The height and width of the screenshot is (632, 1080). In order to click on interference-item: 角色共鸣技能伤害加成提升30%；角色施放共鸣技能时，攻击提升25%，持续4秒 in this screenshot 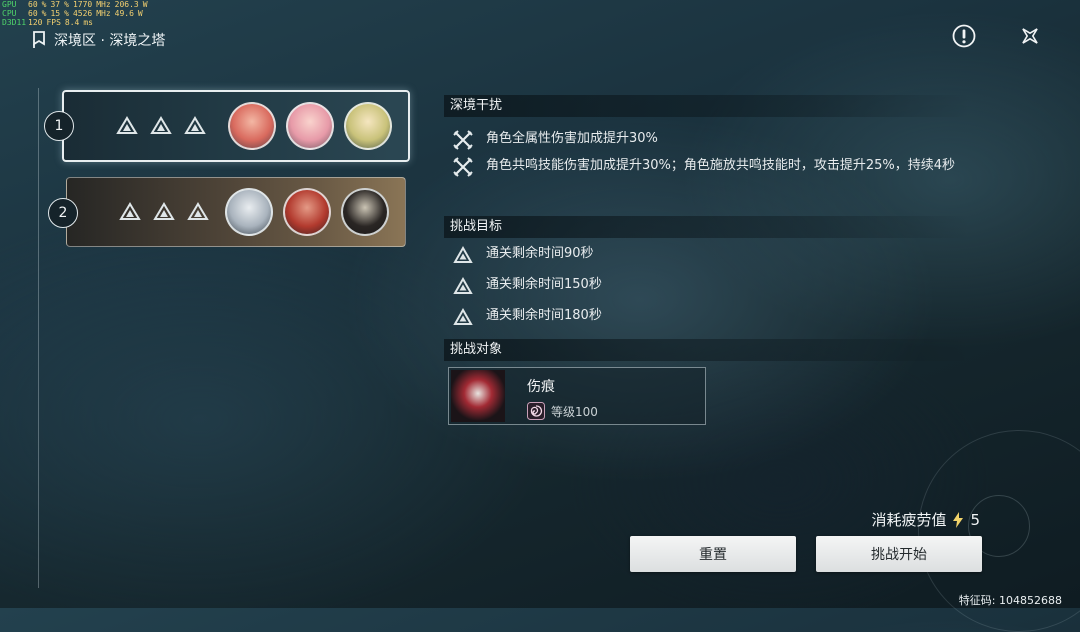, I will do `click(709, 167)`.